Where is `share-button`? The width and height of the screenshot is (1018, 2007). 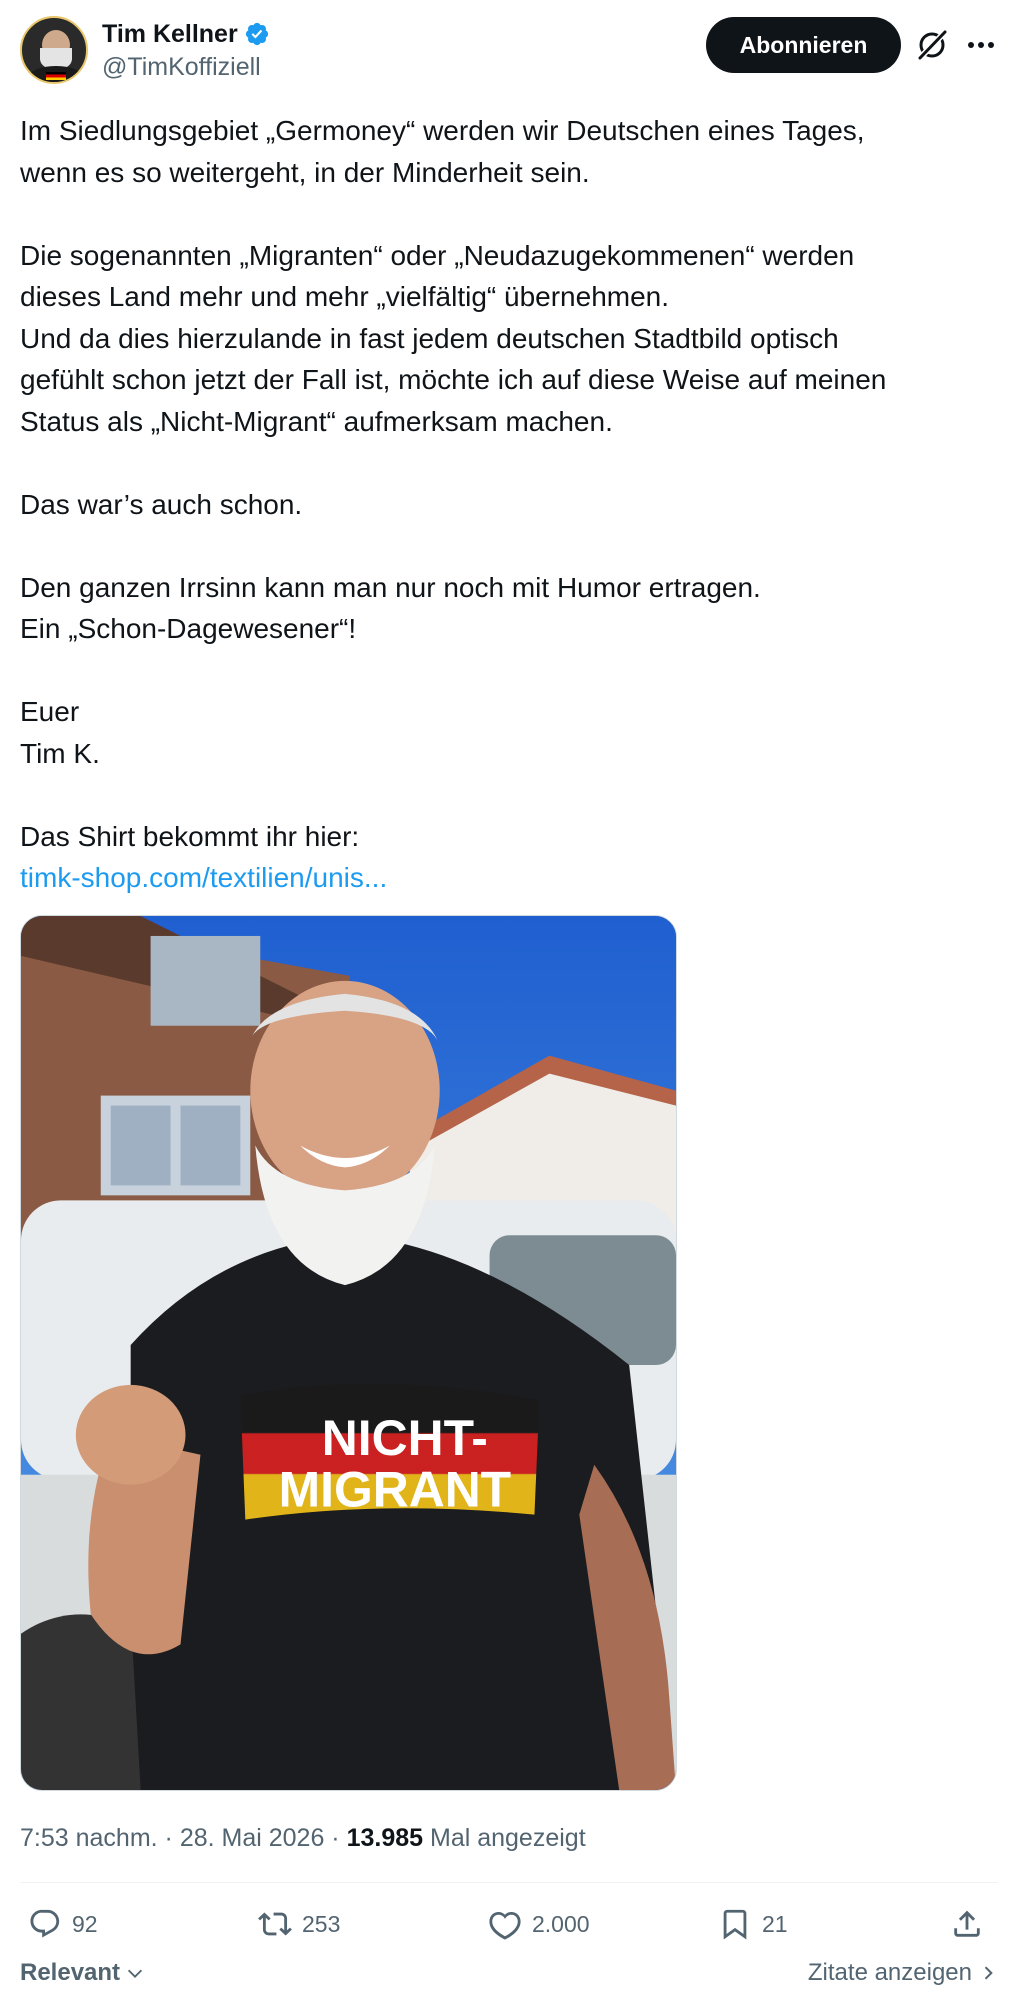 share-button is located at coordinates (967, 1924).